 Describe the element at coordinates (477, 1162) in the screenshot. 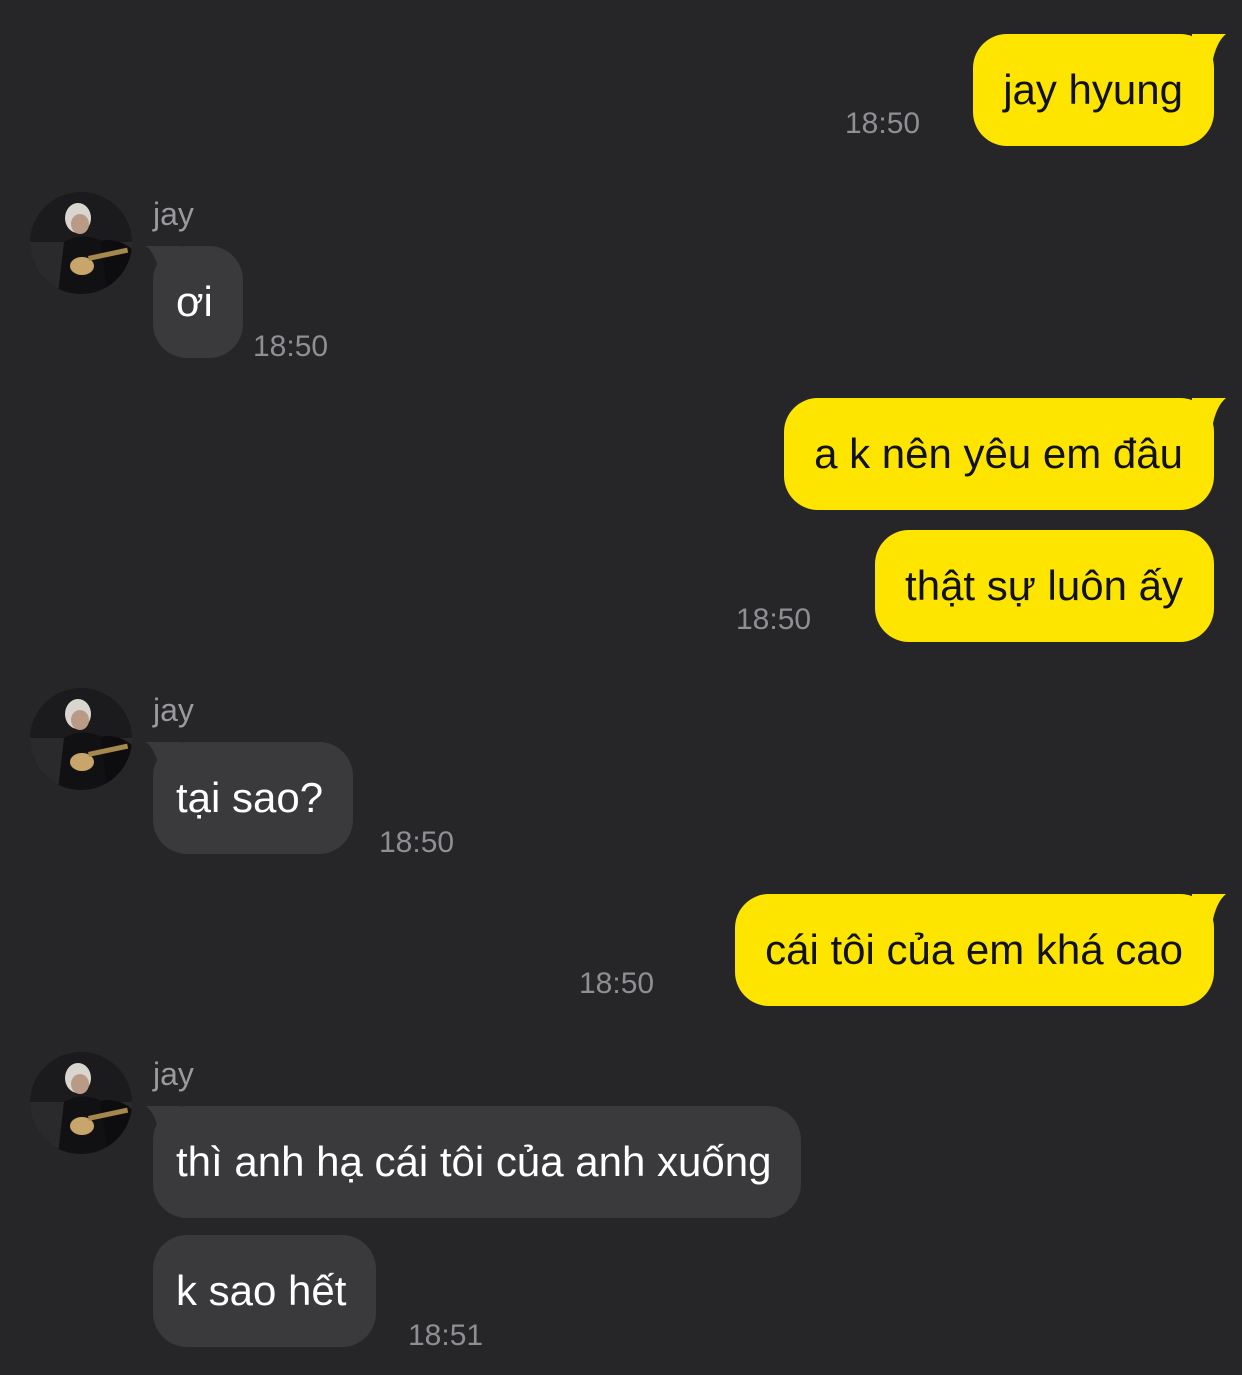

I see `received-bubble: thì anh hạ cái tôi của anh xuống` at that location.